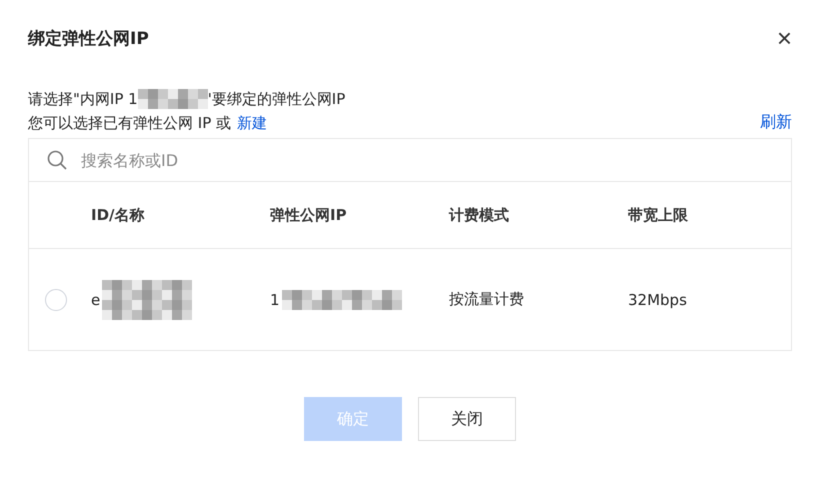 The height and width of the screenshot is (479, 820). I want to click on column-header: 弹性公网IP, so click(309, 215).